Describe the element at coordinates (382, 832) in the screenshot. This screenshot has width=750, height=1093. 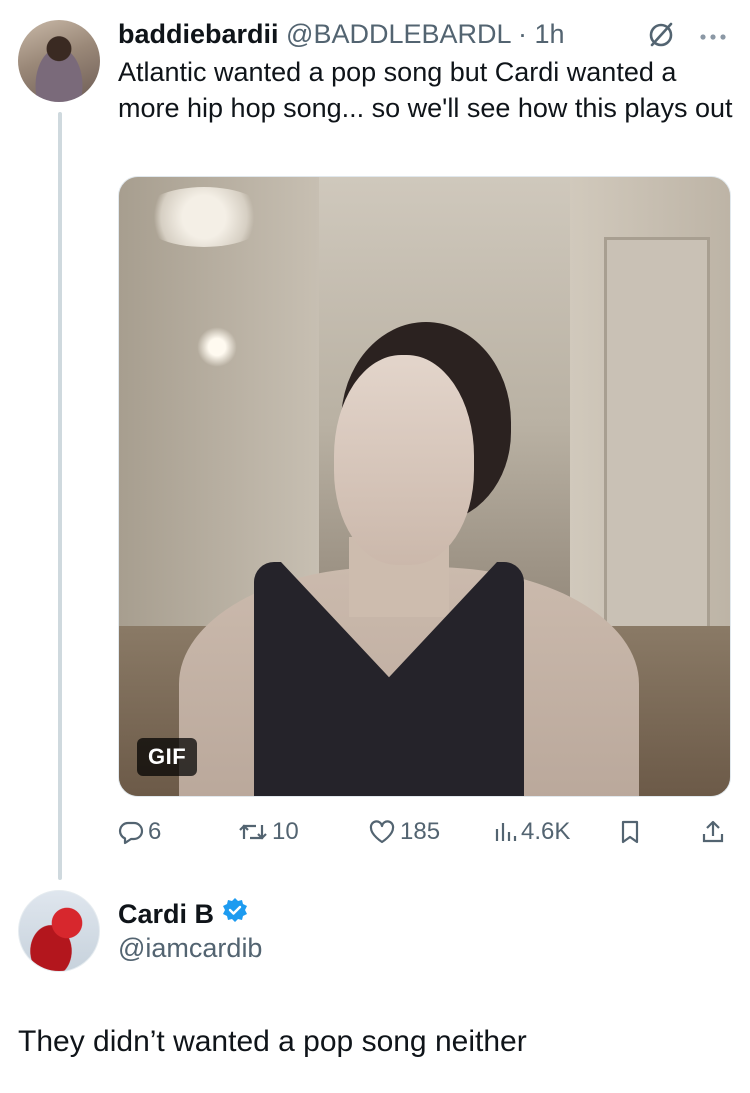
I see `like-icon` at that location.